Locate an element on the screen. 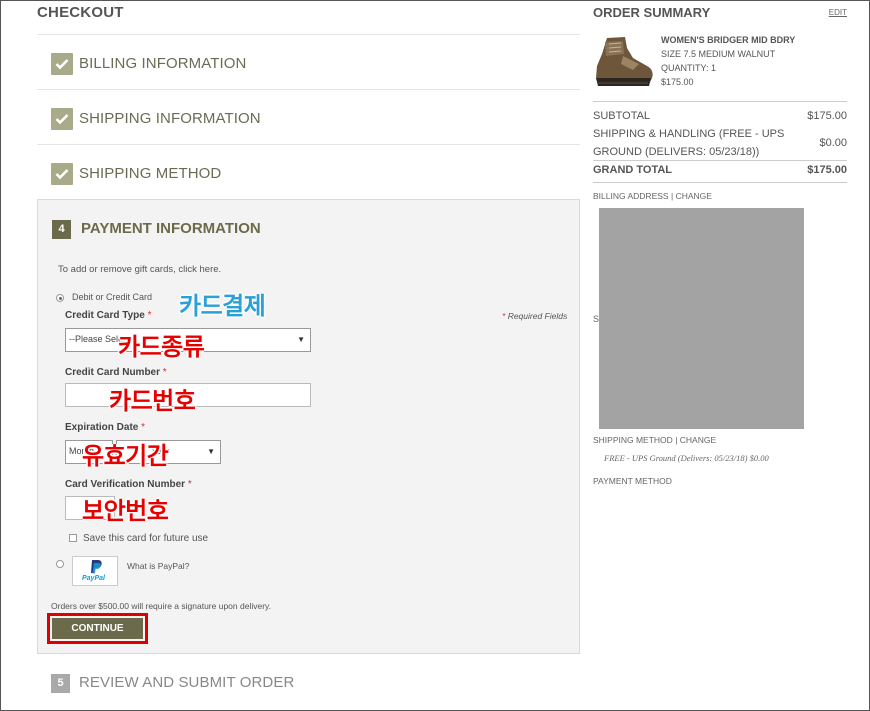 The width and height of the screenshot is (870, 711). redacted-address is located at coordinates (701, 318).